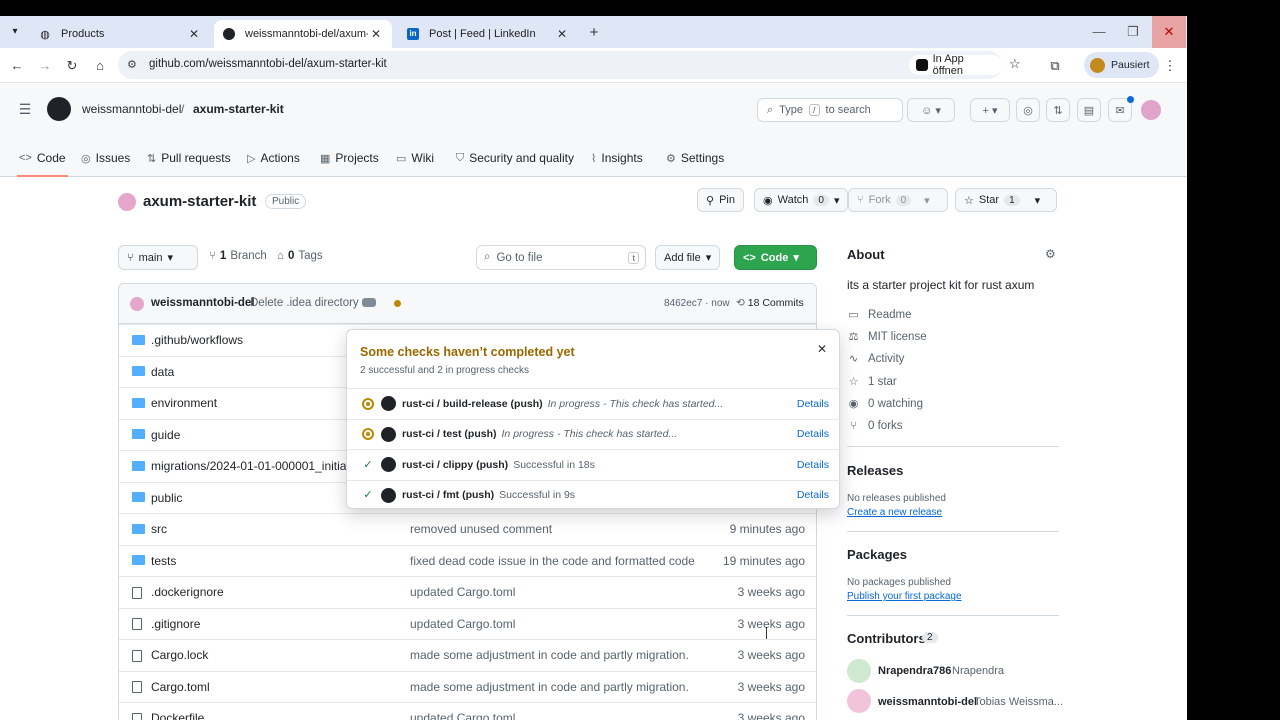  What do you see at coordinates (879, 315) in the screenshot?
I see `readme-link: ▭ Readme` at bounding box center [879, 315].